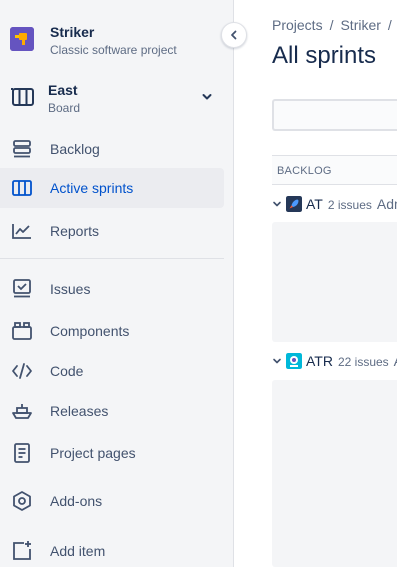  I want to click on backlog-icon, so click(22, 149).